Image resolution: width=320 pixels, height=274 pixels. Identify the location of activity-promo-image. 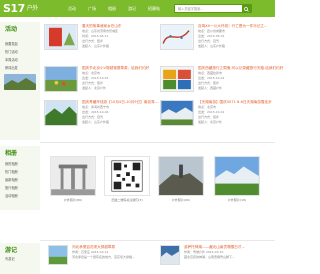
(20, 82).